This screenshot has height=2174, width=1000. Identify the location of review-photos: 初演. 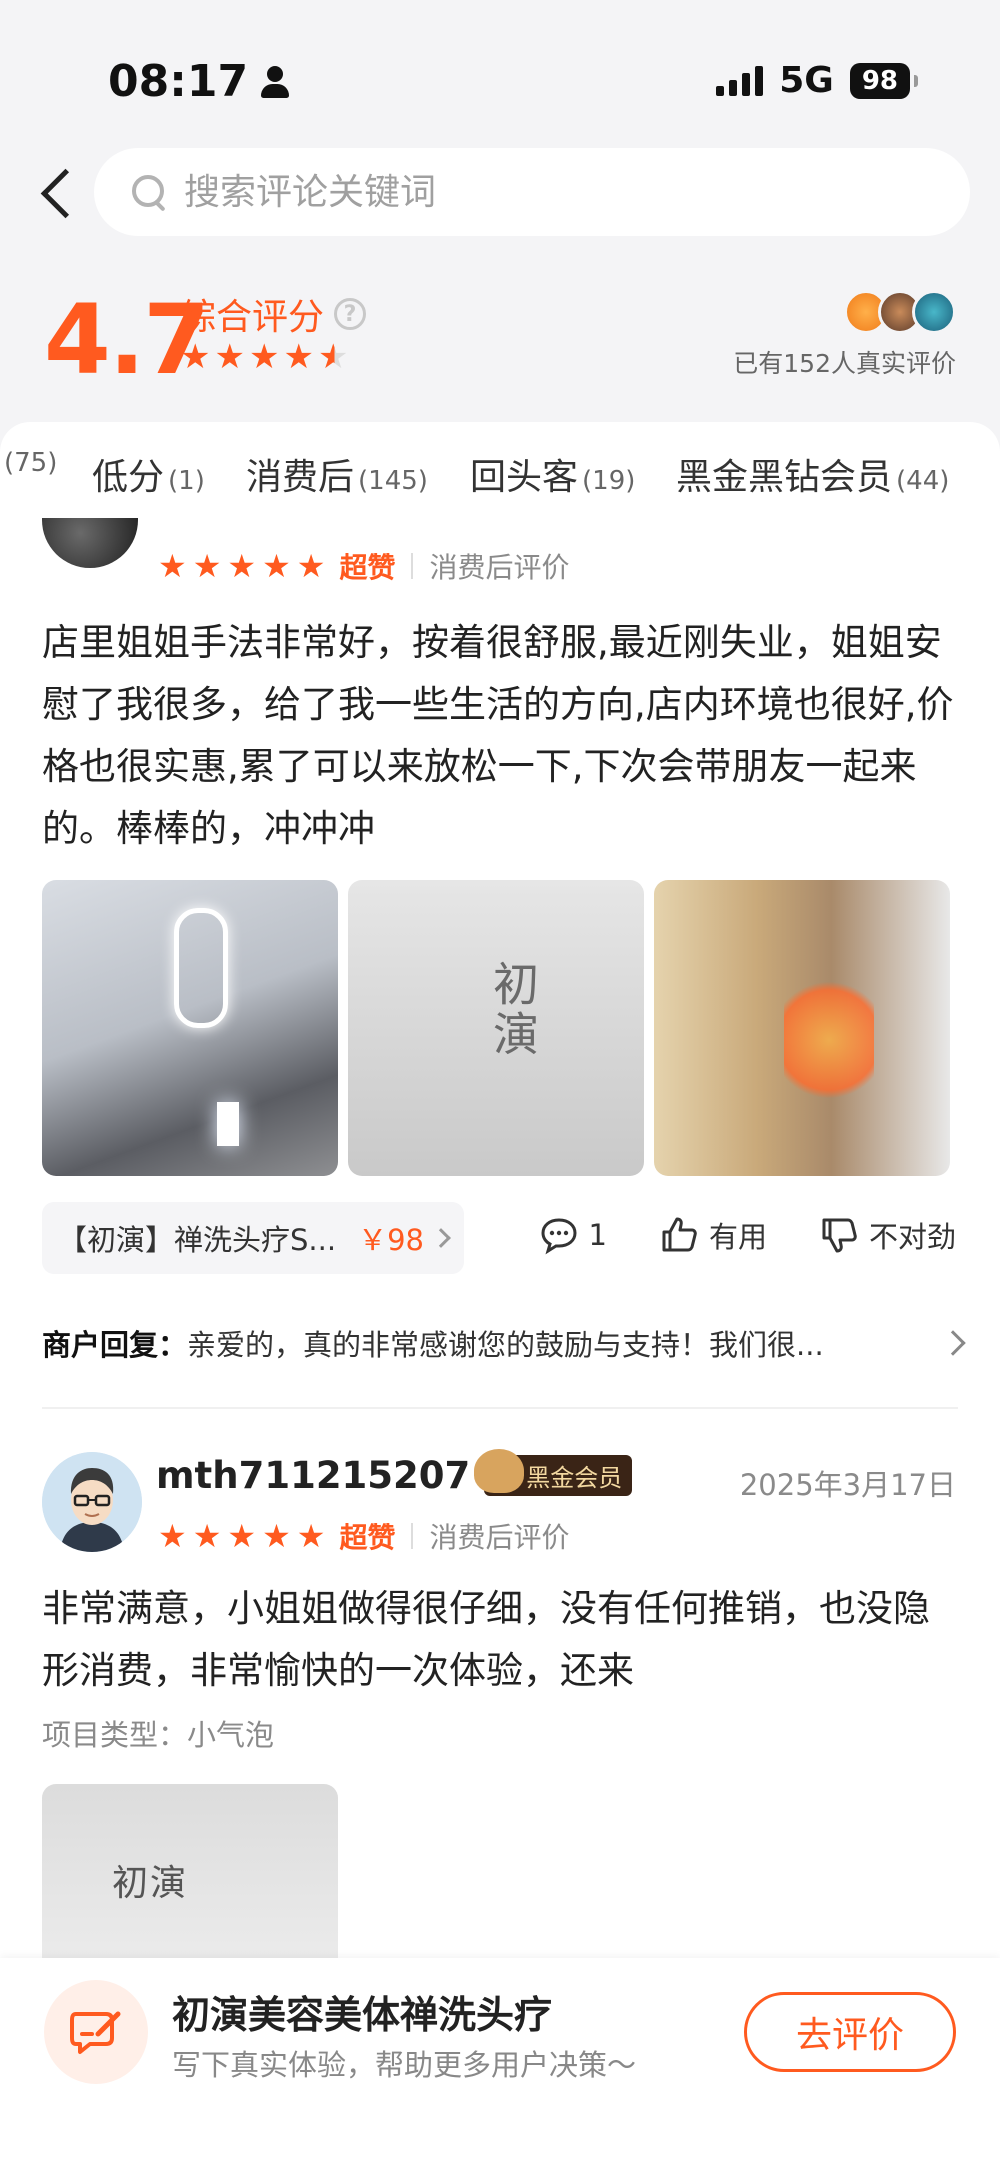
(496, 1028).